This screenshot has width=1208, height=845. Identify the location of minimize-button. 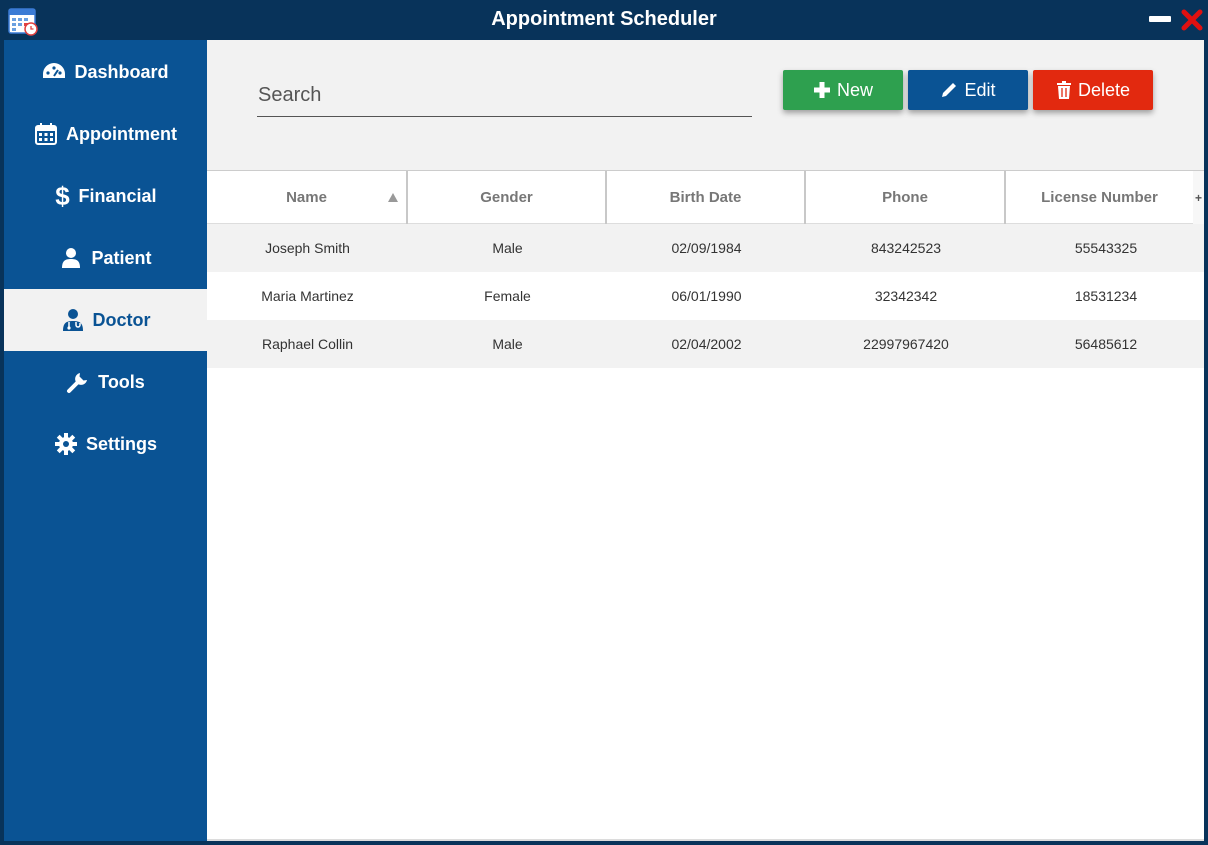
(1160, 19).